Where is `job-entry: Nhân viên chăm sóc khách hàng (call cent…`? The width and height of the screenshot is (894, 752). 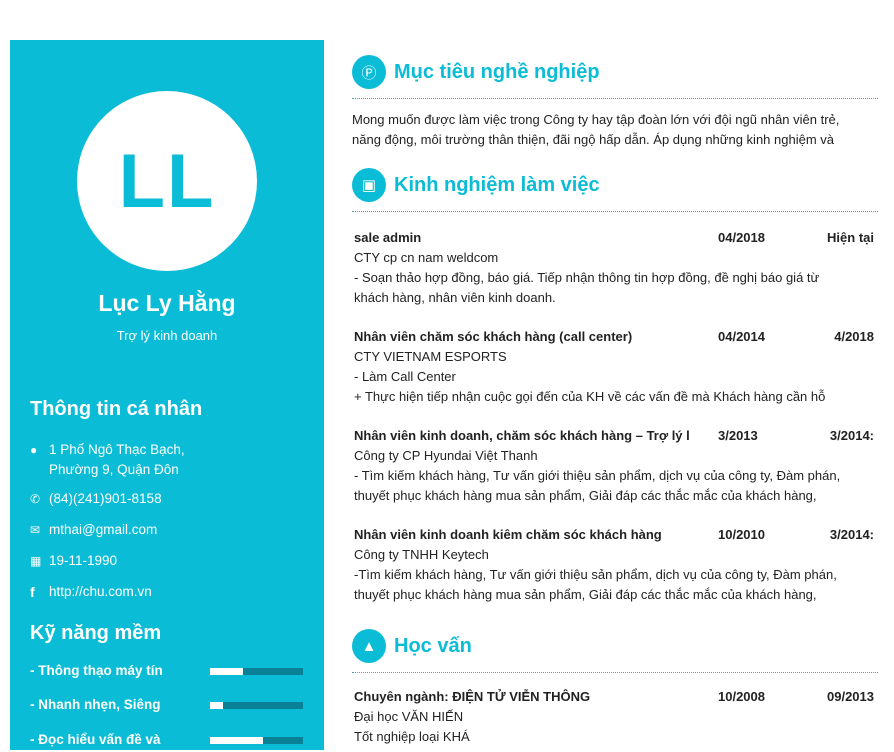 job-entry: Nhân viên chăm sóc khách hàng (call cent… is located at coordinates (614, 367).